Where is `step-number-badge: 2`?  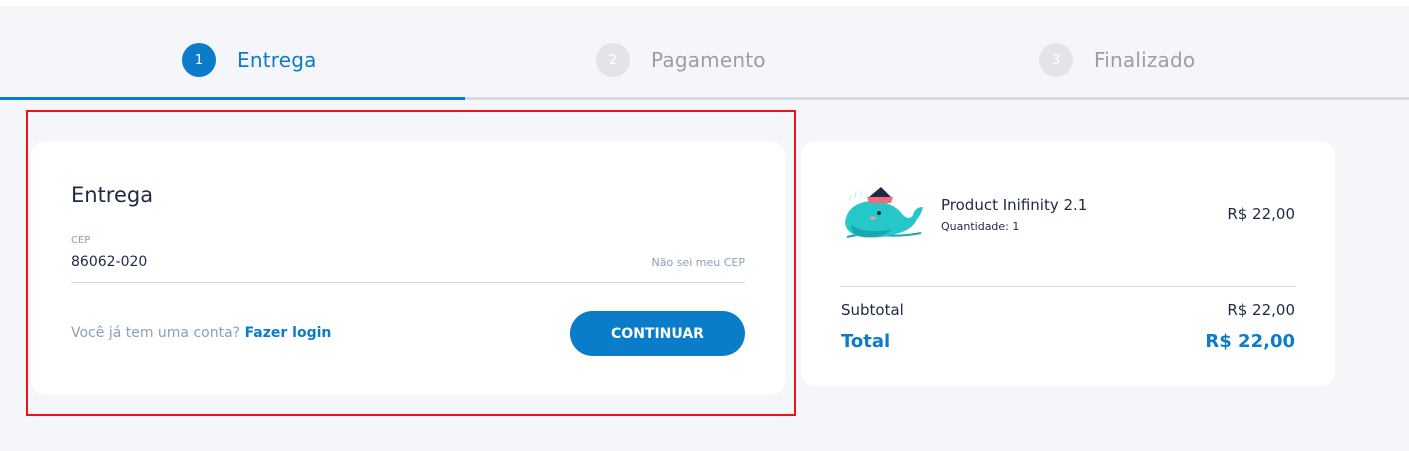
step-number-badge: 2 is located at coordinates (613, 60).